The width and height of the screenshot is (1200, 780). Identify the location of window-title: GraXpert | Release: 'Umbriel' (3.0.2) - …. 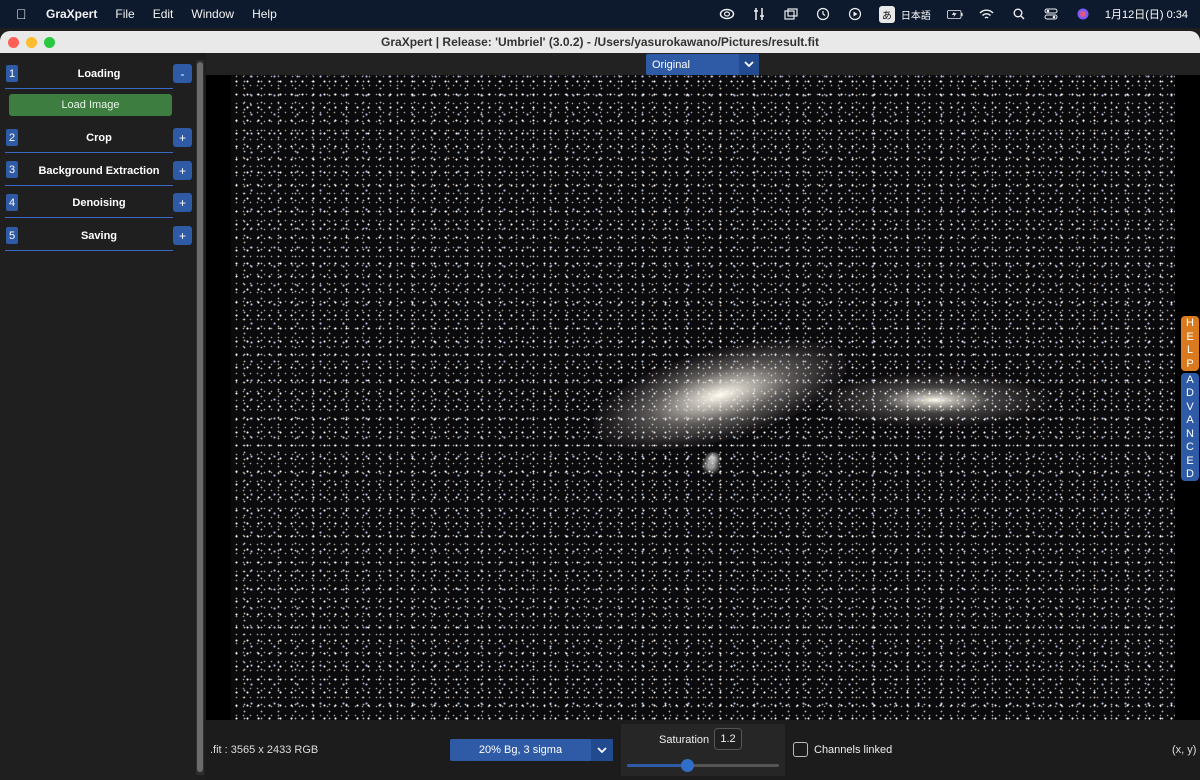
(600, 42).